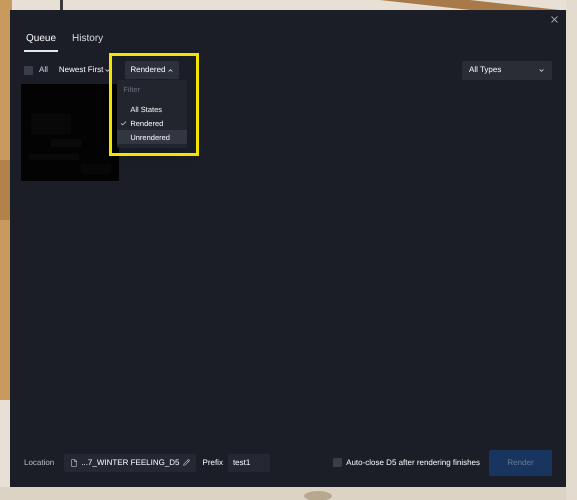 The image size is (577, 500). What do you see at coordinates (88, 41) in the screenshot?
I see `tab: History` at bounding box center [88, 41].